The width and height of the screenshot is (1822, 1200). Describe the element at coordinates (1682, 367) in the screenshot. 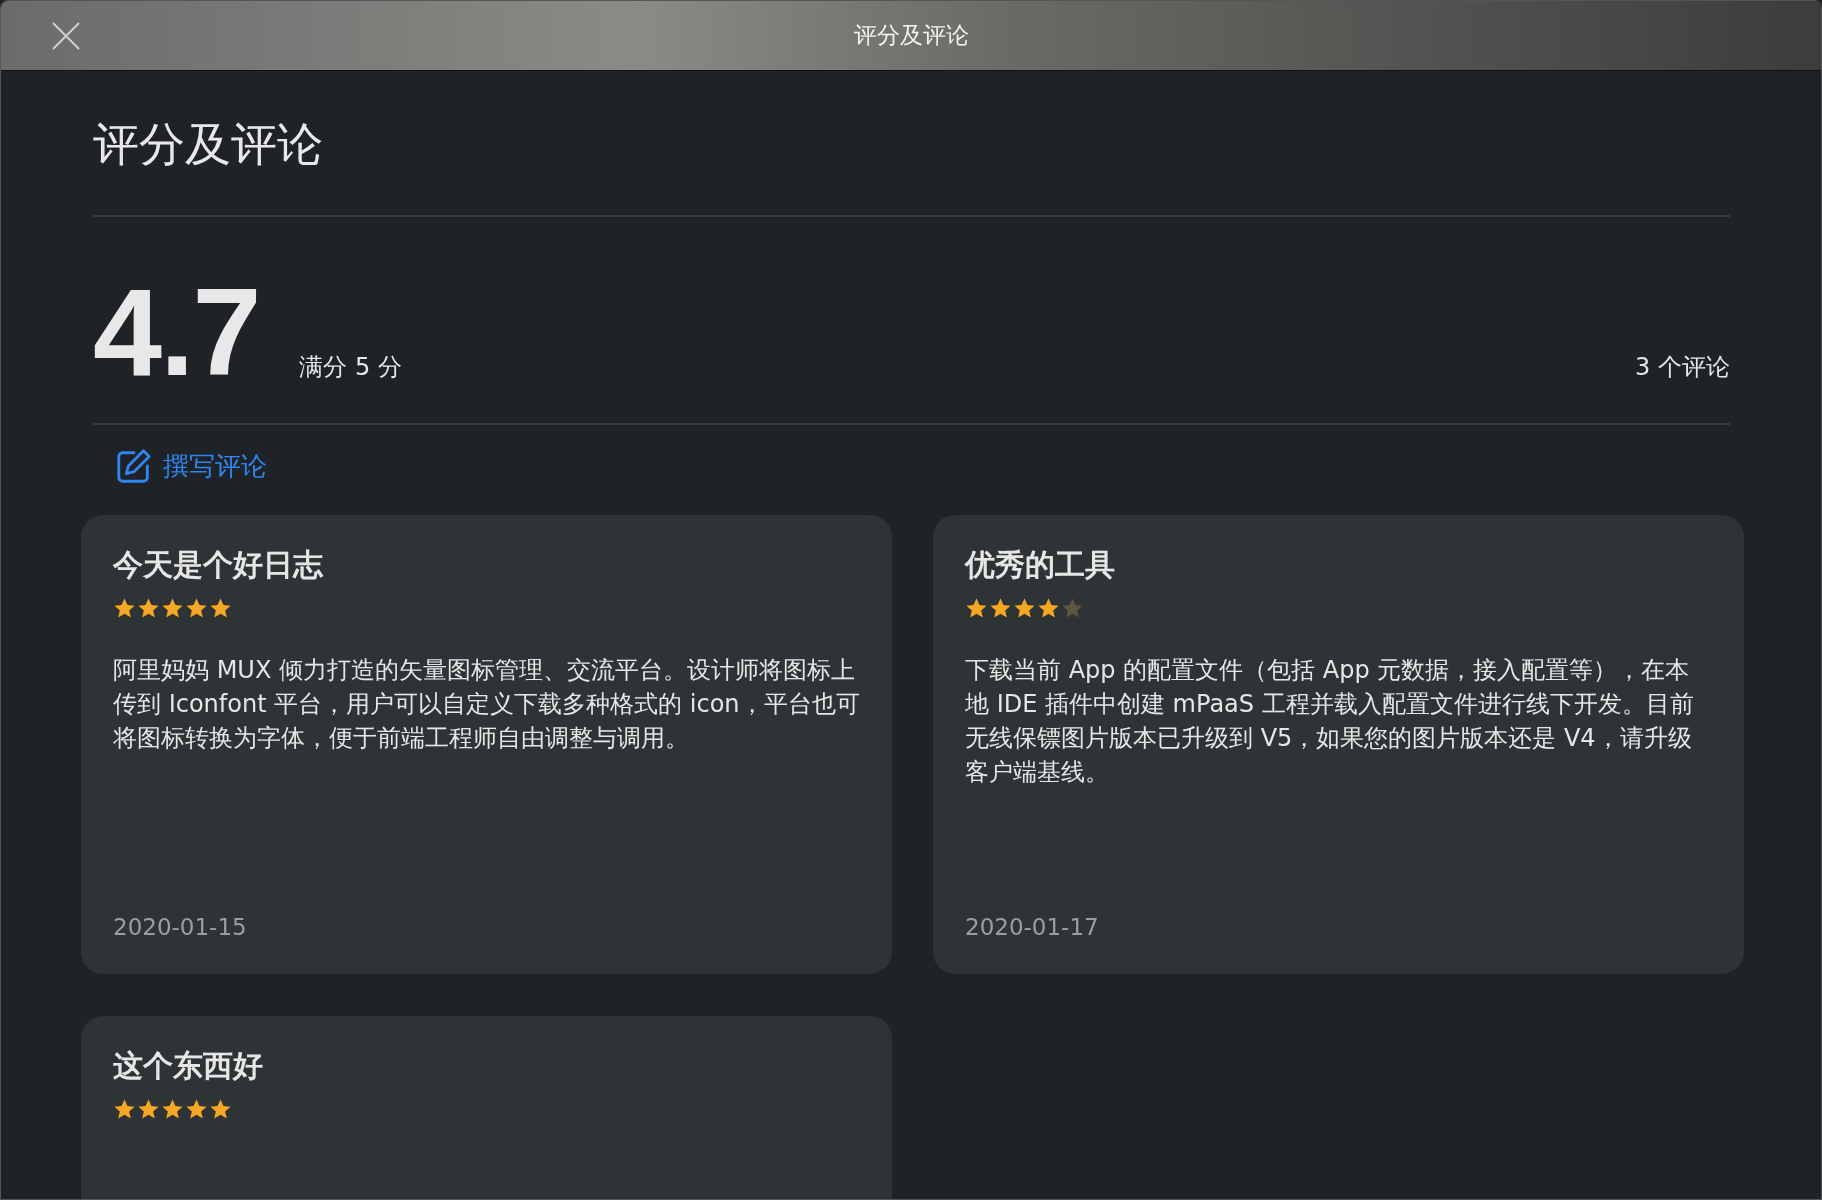

I see `review-count: 3 个评论` at that location.